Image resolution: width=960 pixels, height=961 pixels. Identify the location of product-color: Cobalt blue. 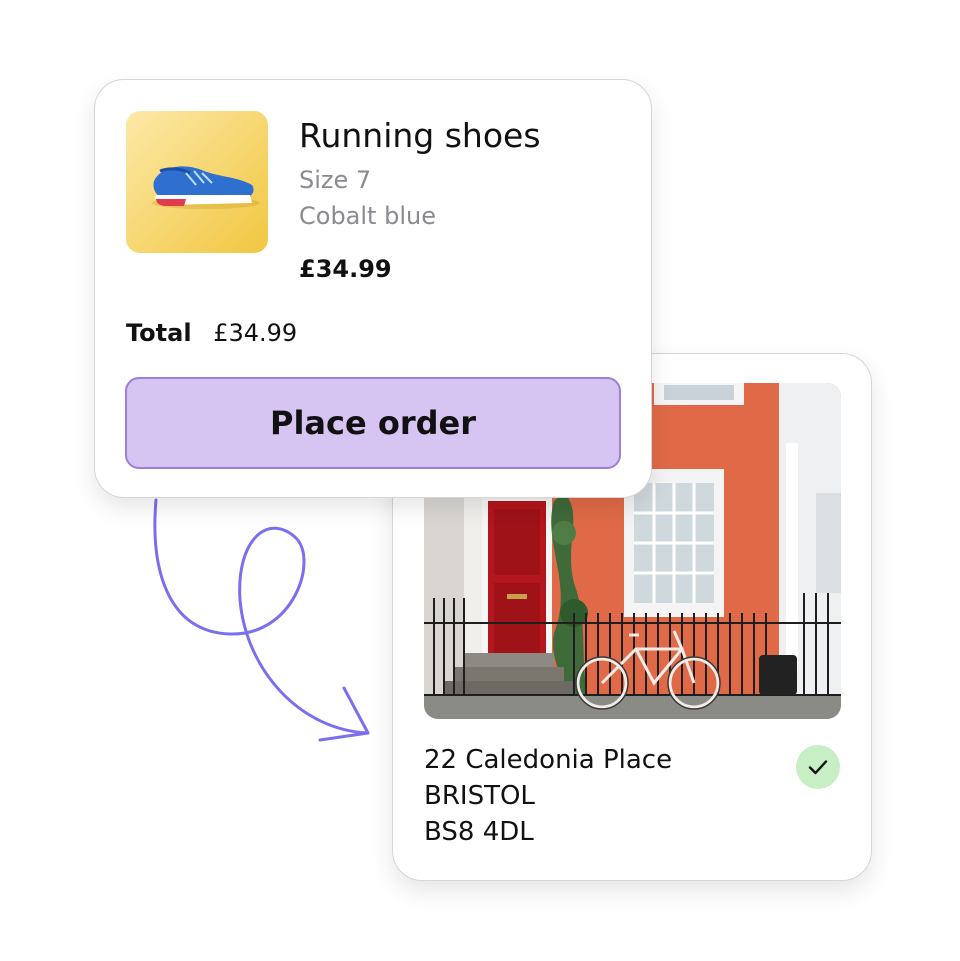
(367, 216).